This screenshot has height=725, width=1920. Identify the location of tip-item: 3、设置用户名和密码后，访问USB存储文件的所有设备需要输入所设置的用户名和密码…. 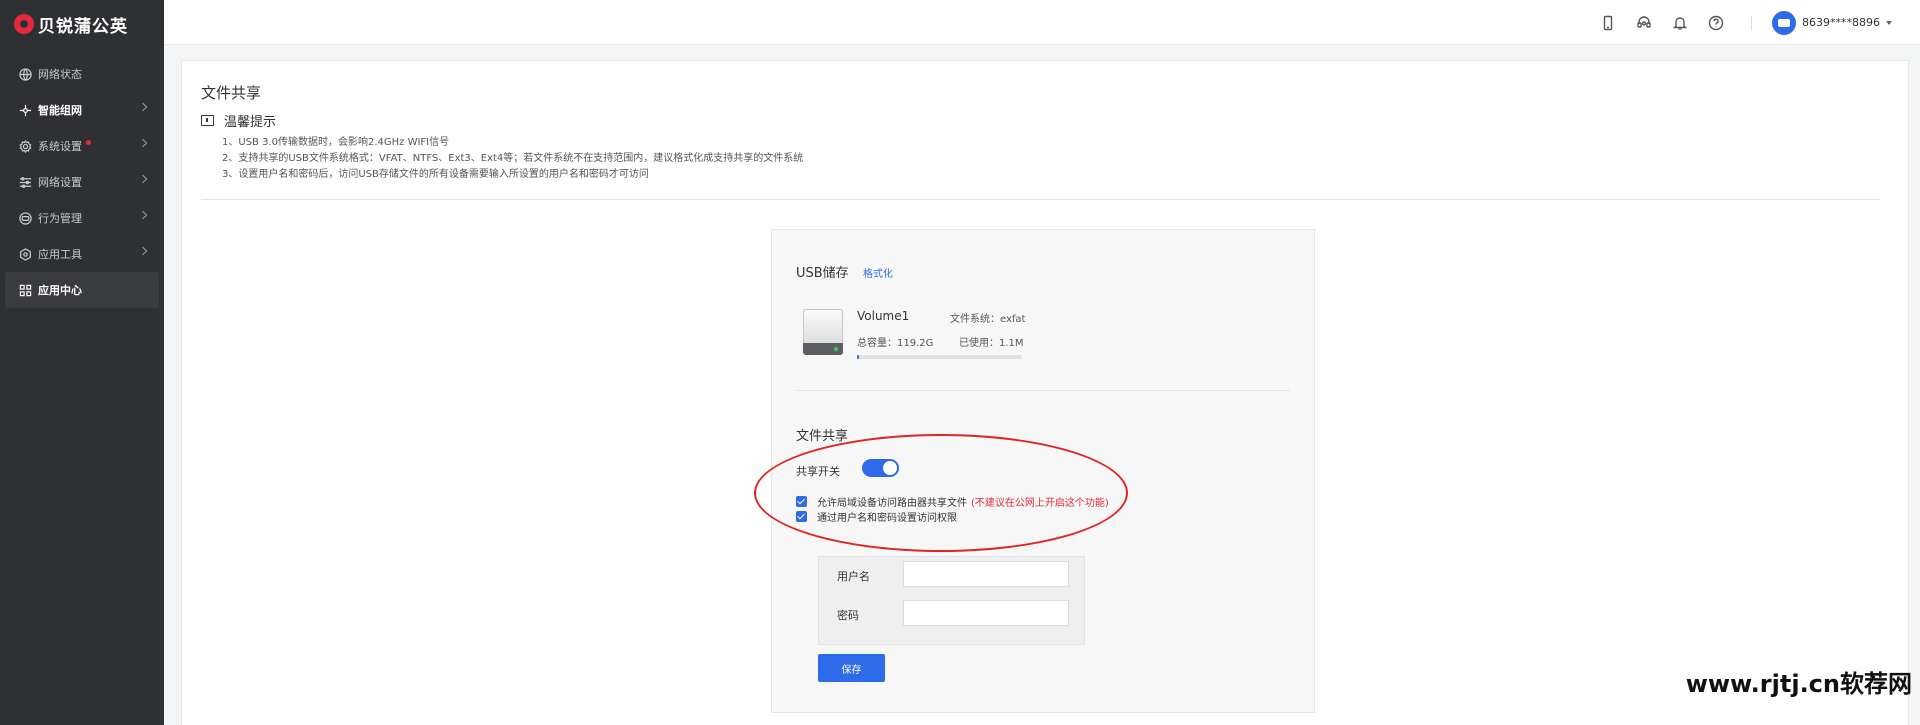
(435, 174).